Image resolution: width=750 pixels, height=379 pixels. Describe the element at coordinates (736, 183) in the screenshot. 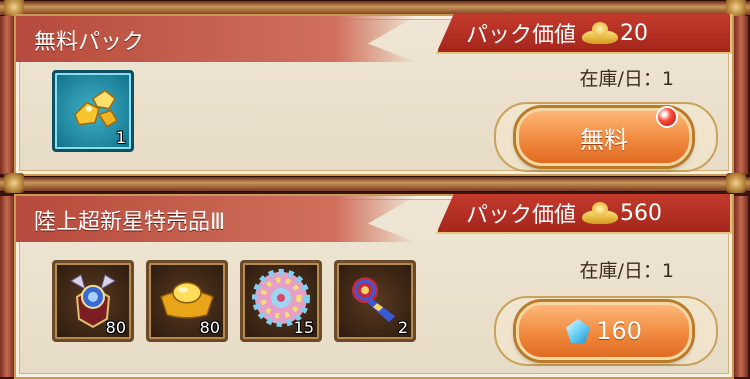

I see `scroll-cap-right` at that location.